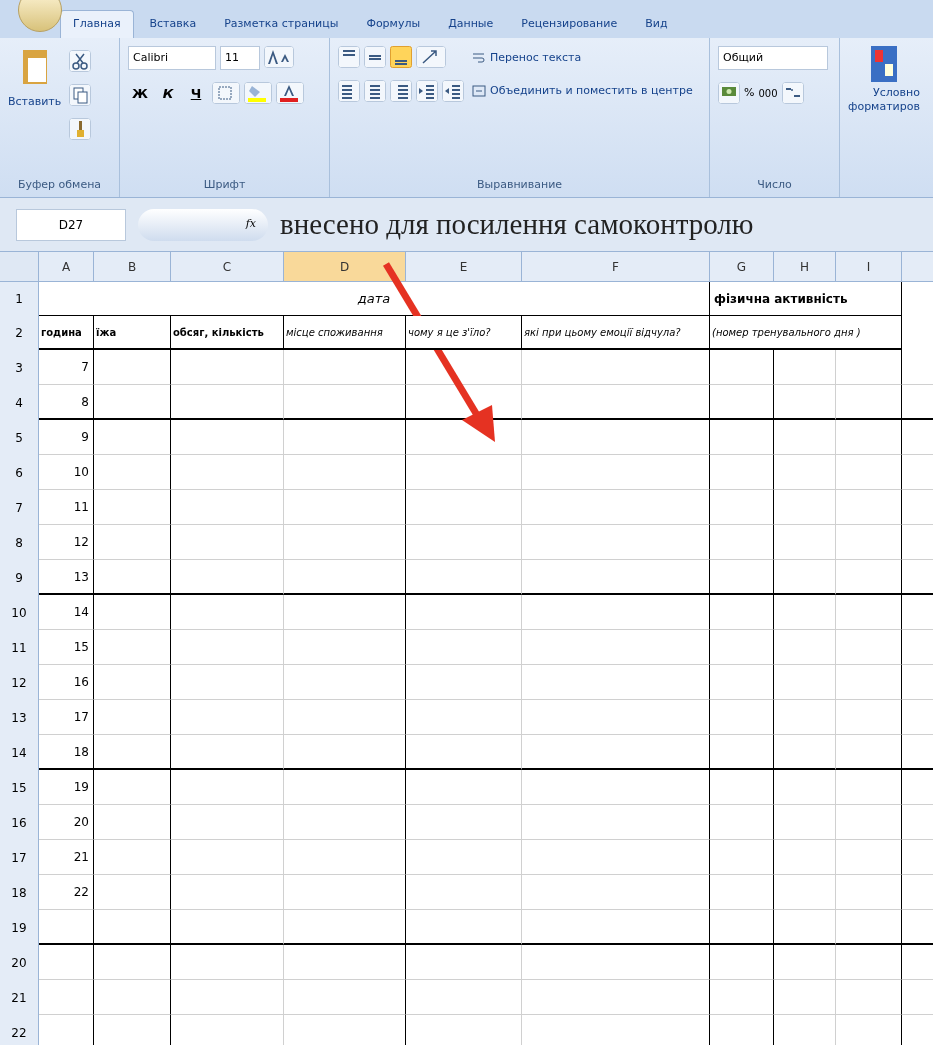 The image size is (933, 1045). I want to click on brush-icon, so click(80, 129).